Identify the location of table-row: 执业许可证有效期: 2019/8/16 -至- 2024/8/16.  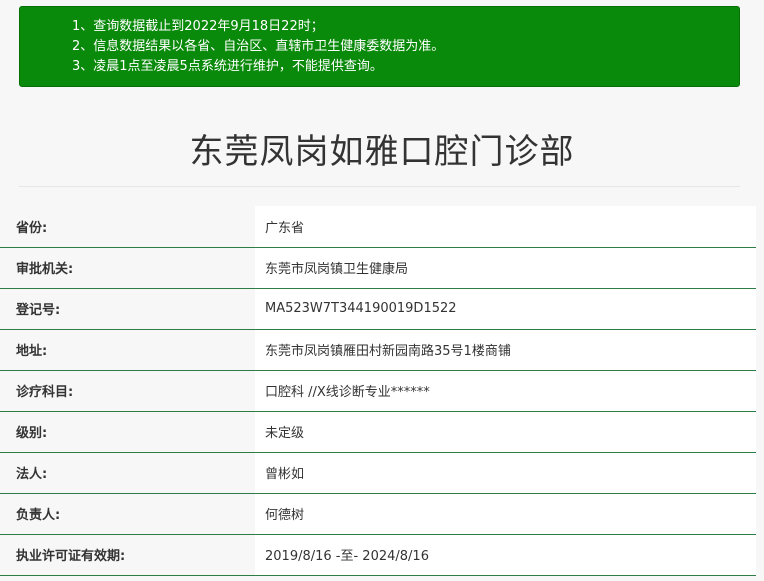
(378, 554).